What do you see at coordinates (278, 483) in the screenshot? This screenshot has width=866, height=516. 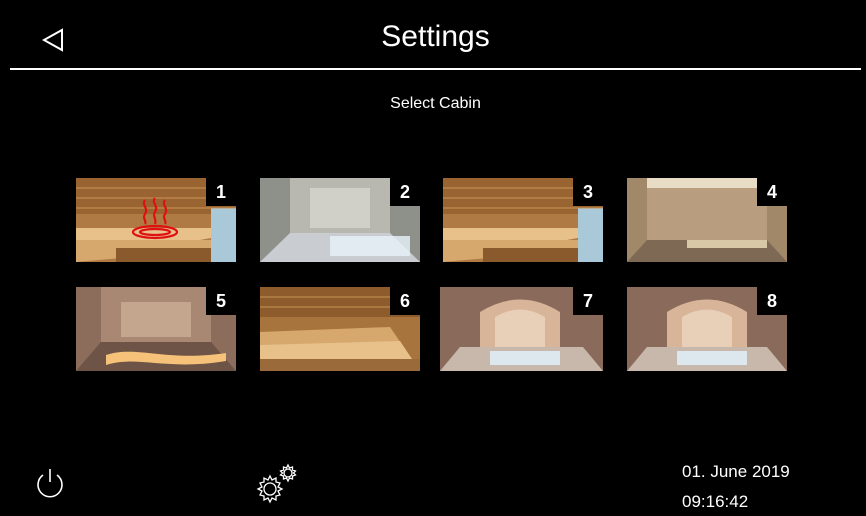 I see `gears-icon` at bounding box center [278, 483].